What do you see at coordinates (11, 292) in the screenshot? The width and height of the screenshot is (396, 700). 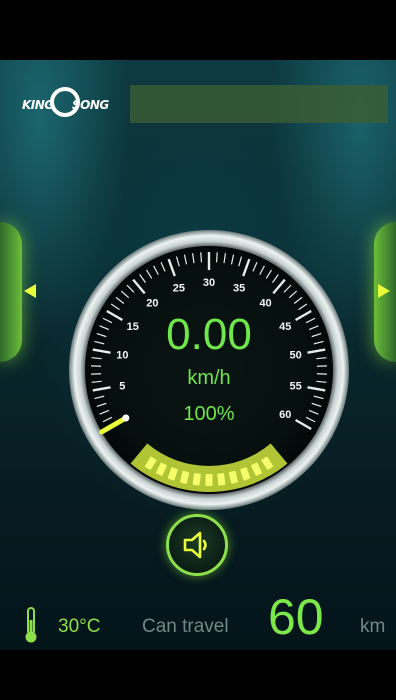 I see `prev-page-tab` at bounding box center [11, 292].